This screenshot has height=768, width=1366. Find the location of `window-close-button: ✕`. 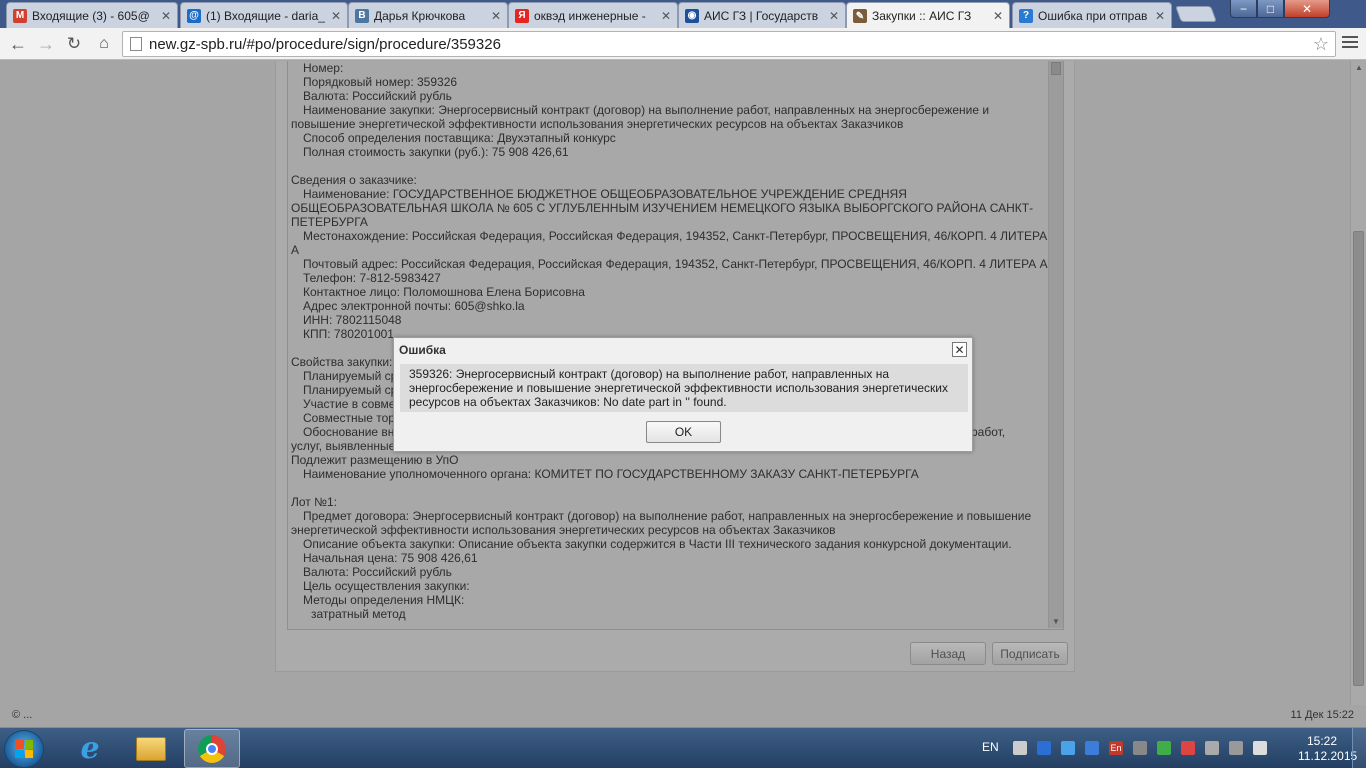

window-close-button: ✕ is located at coordinates (1307, 9).